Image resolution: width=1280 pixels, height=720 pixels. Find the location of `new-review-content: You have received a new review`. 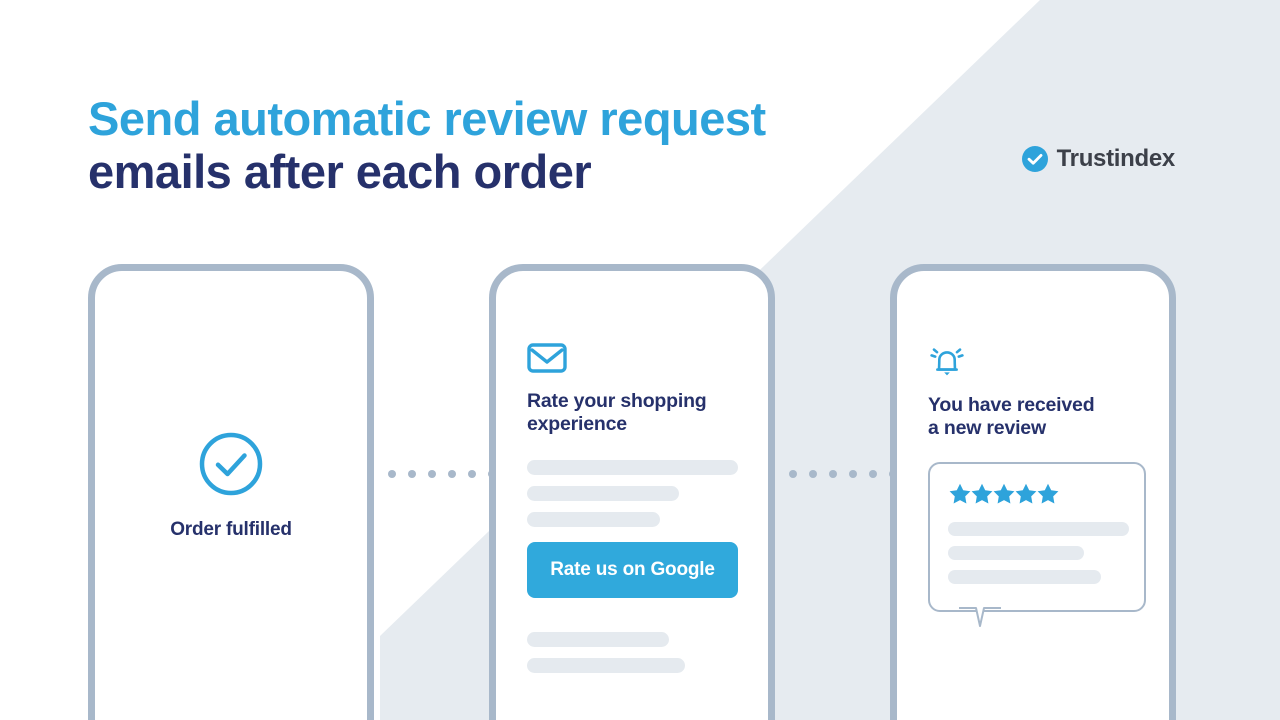

new-review-content: You have received a new review is located at coordinates (1037, 485).